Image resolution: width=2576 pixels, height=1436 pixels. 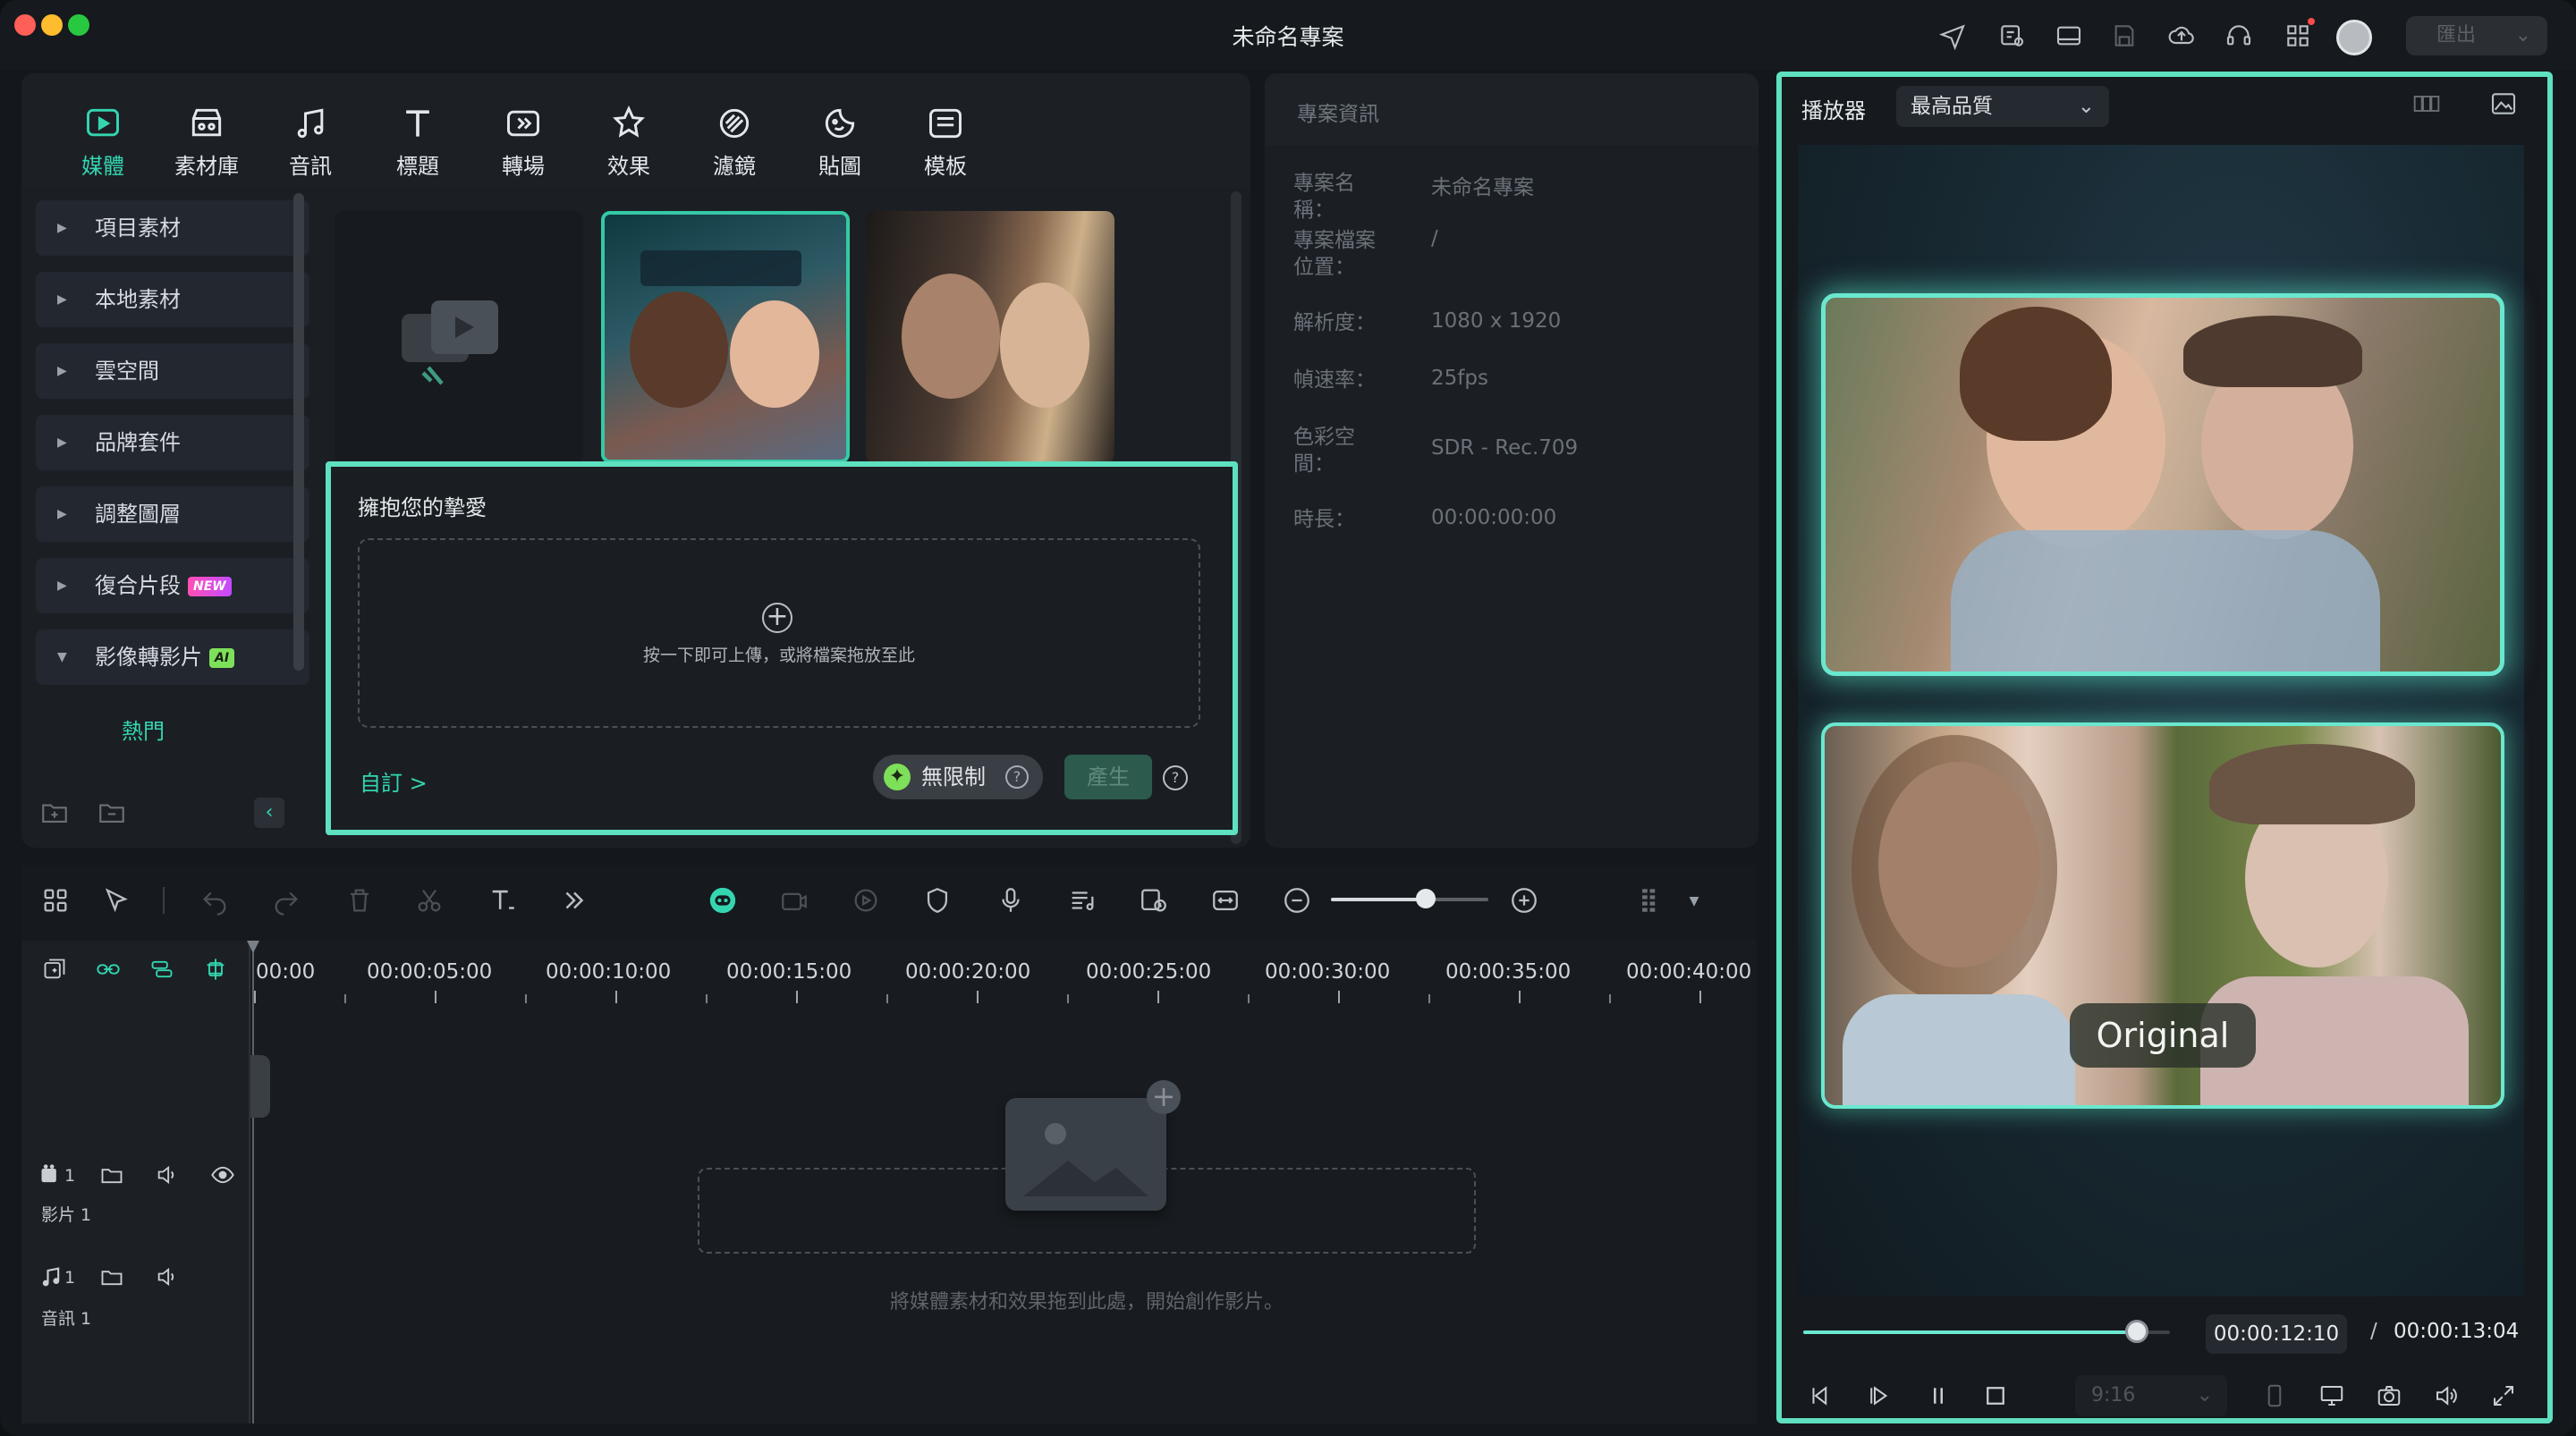 I want to click on sidebar-item-local-media: ▶ 本地素材, so click(x=172, y=299).